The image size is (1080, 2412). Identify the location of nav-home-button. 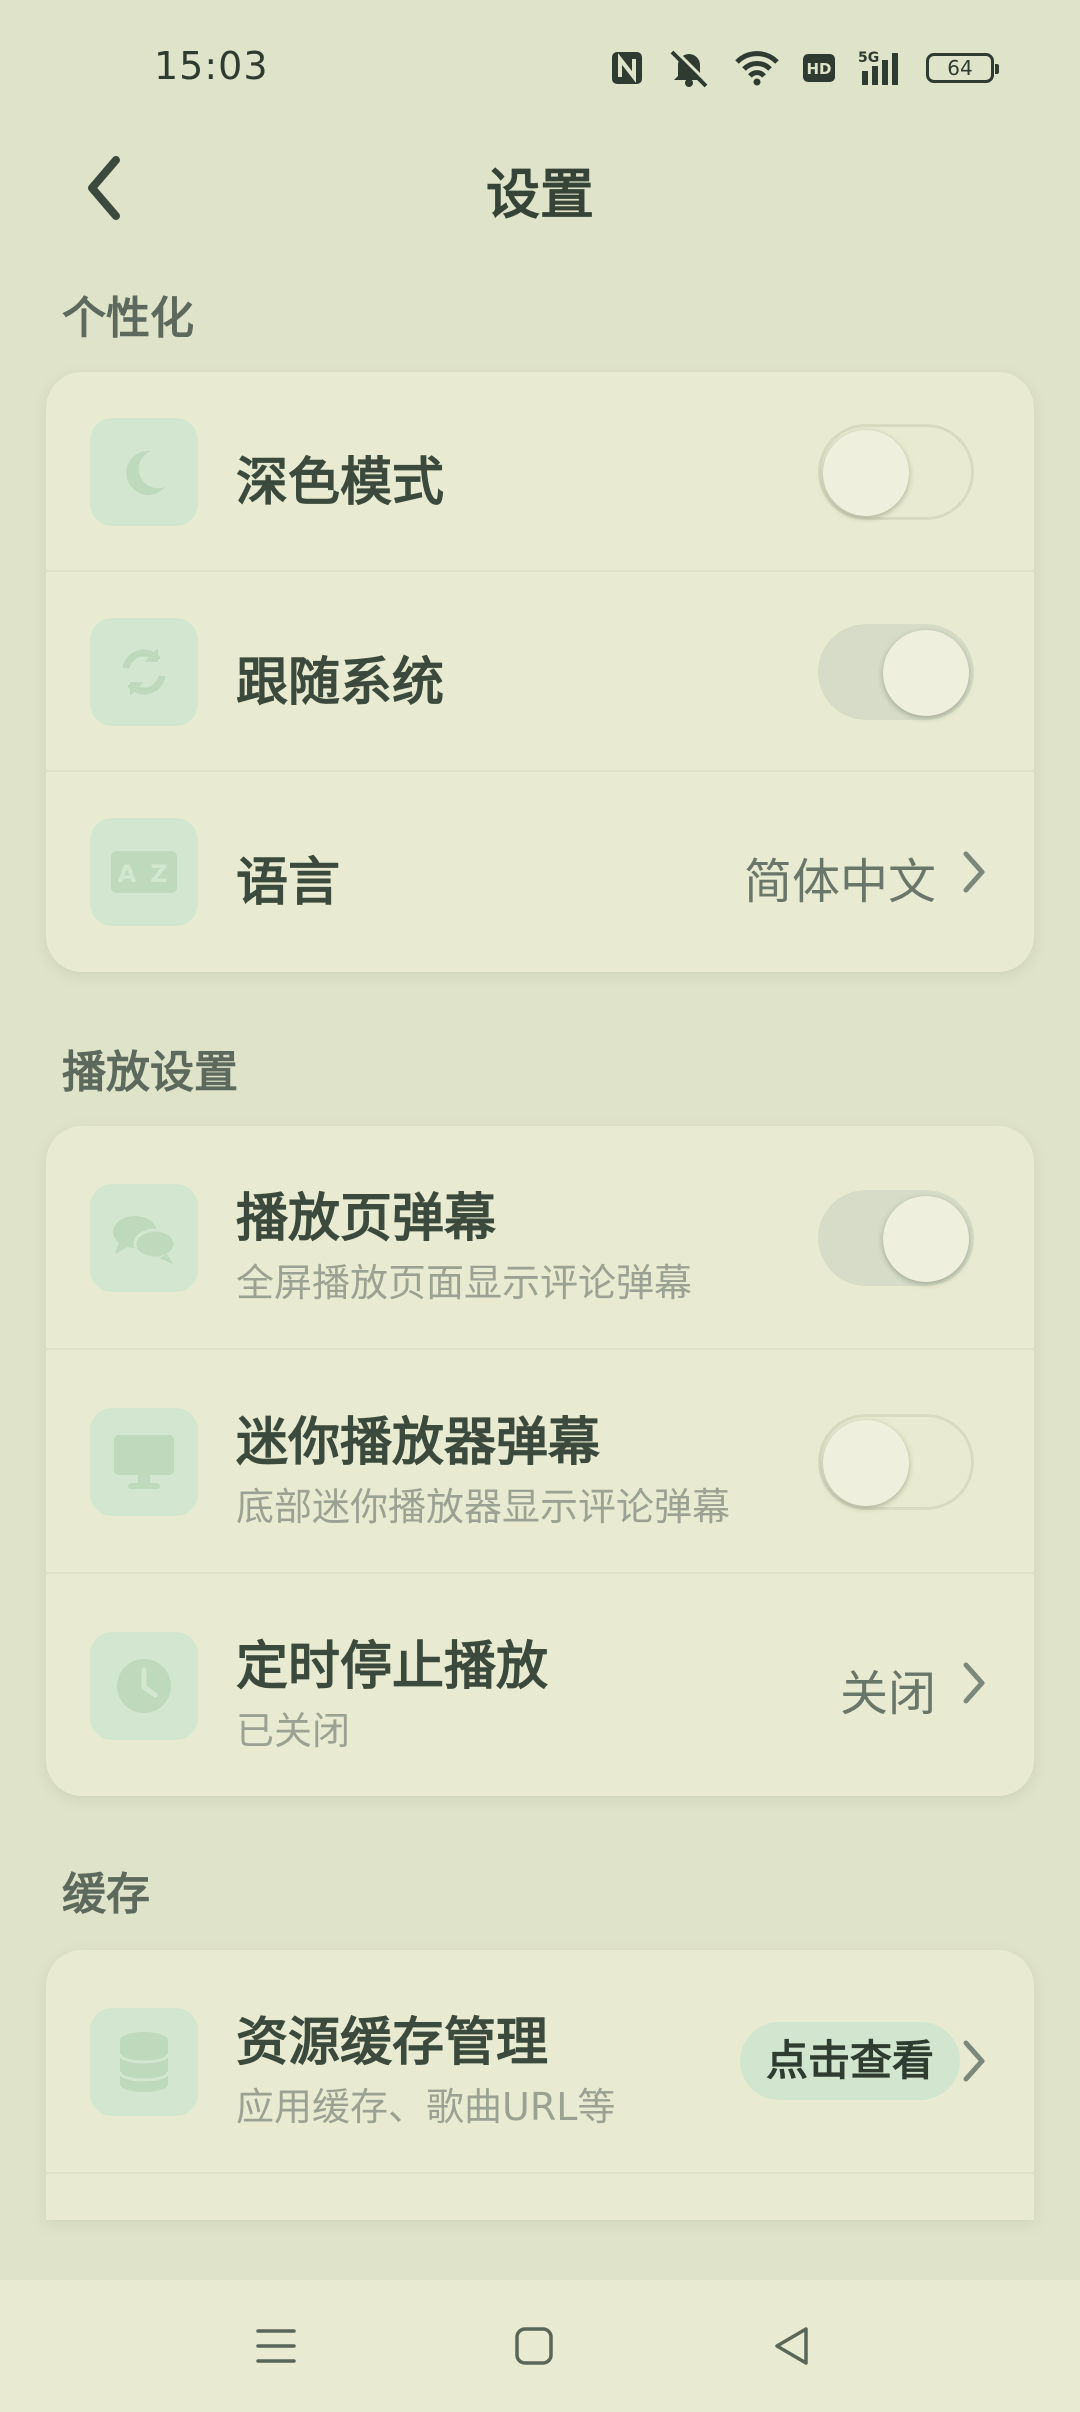
(534, 2348).